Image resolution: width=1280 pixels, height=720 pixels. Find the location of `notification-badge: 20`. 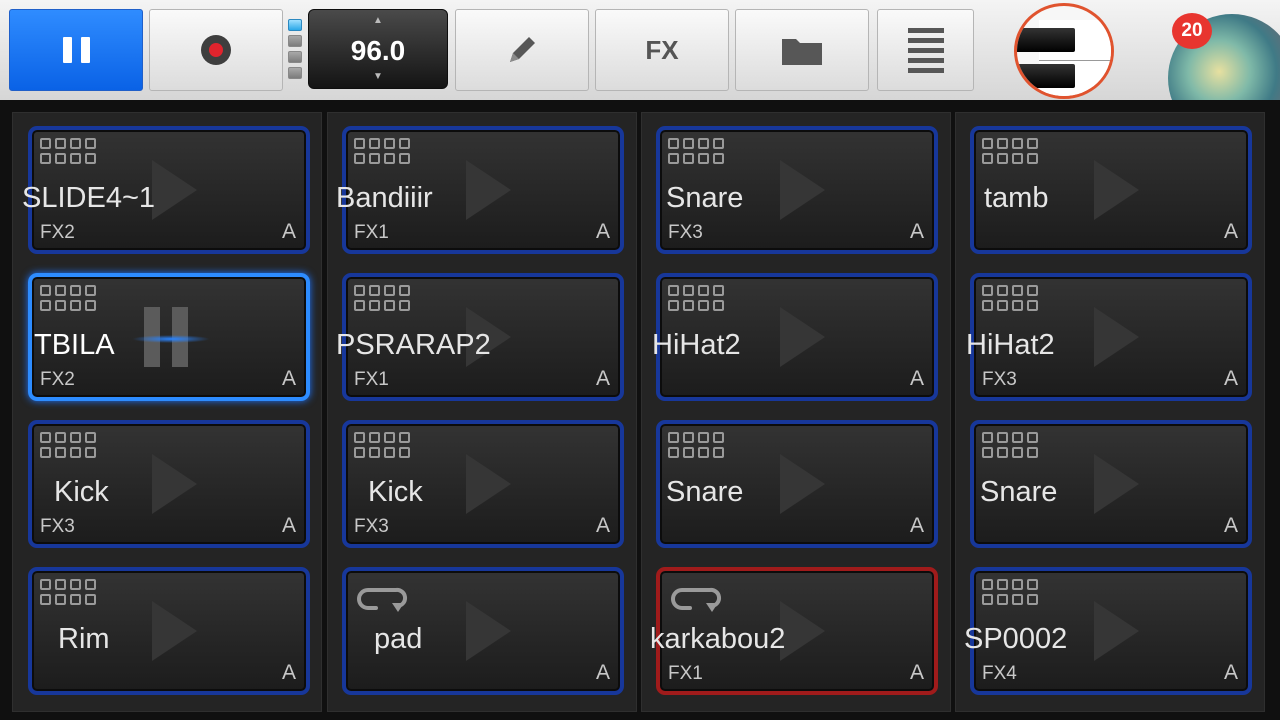

notification-badge: 20 is located at coordinates (1192, 31).